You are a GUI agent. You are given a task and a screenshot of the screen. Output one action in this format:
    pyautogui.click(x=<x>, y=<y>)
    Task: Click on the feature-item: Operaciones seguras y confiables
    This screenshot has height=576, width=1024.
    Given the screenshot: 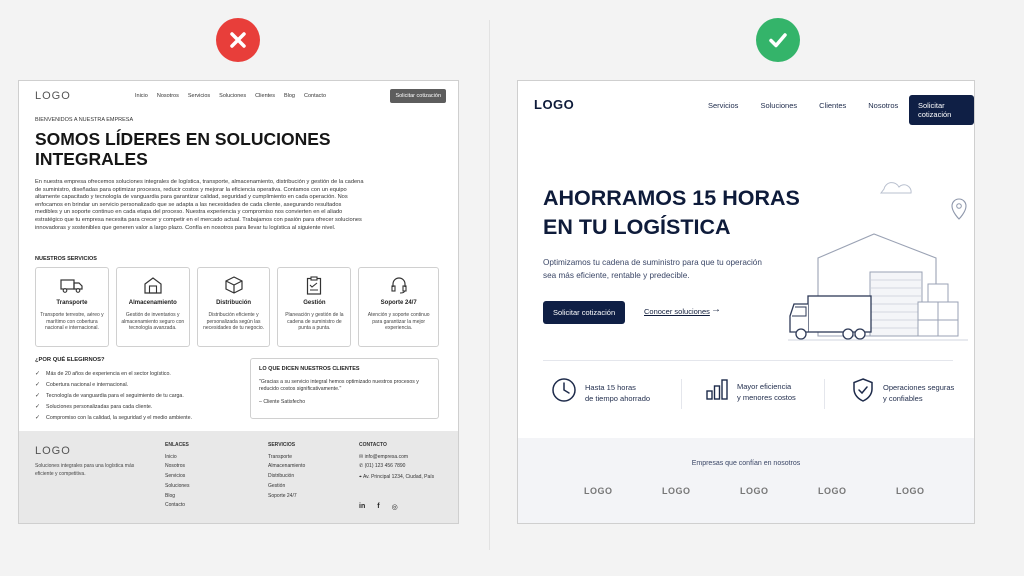 What is the action you would take?
    pyautogui.click(x=902, y=392)
    